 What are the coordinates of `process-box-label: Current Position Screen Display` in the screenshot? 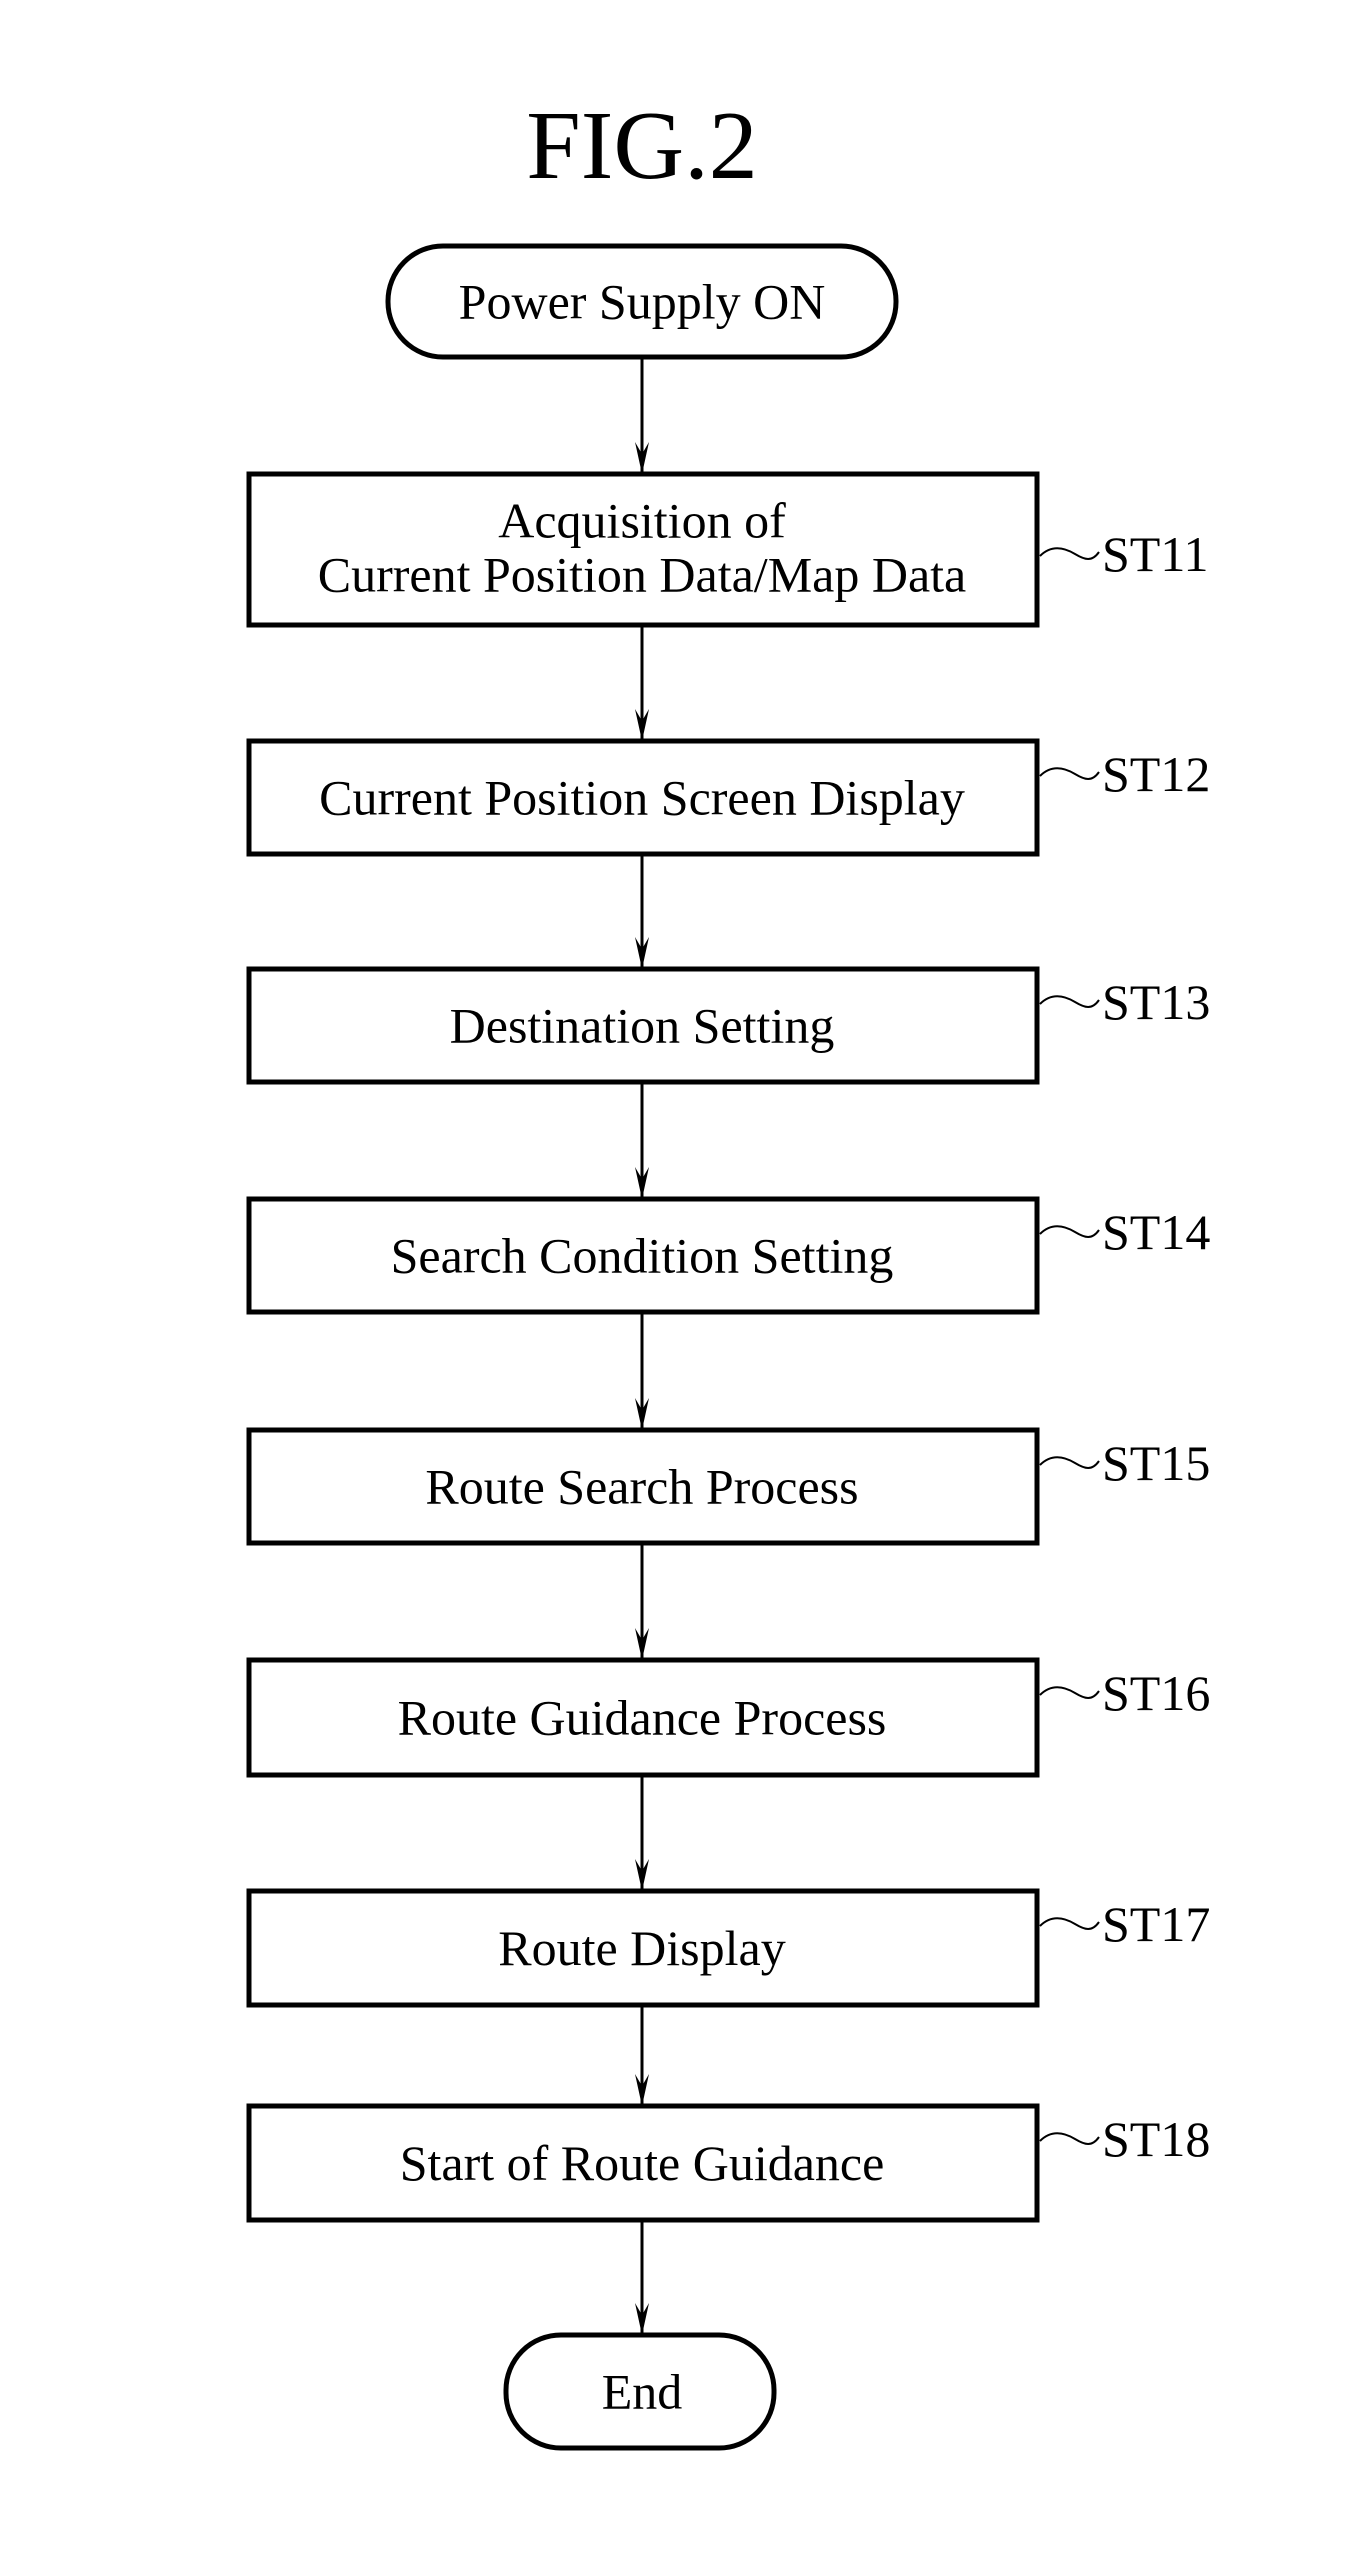 It's located at (642, 798).